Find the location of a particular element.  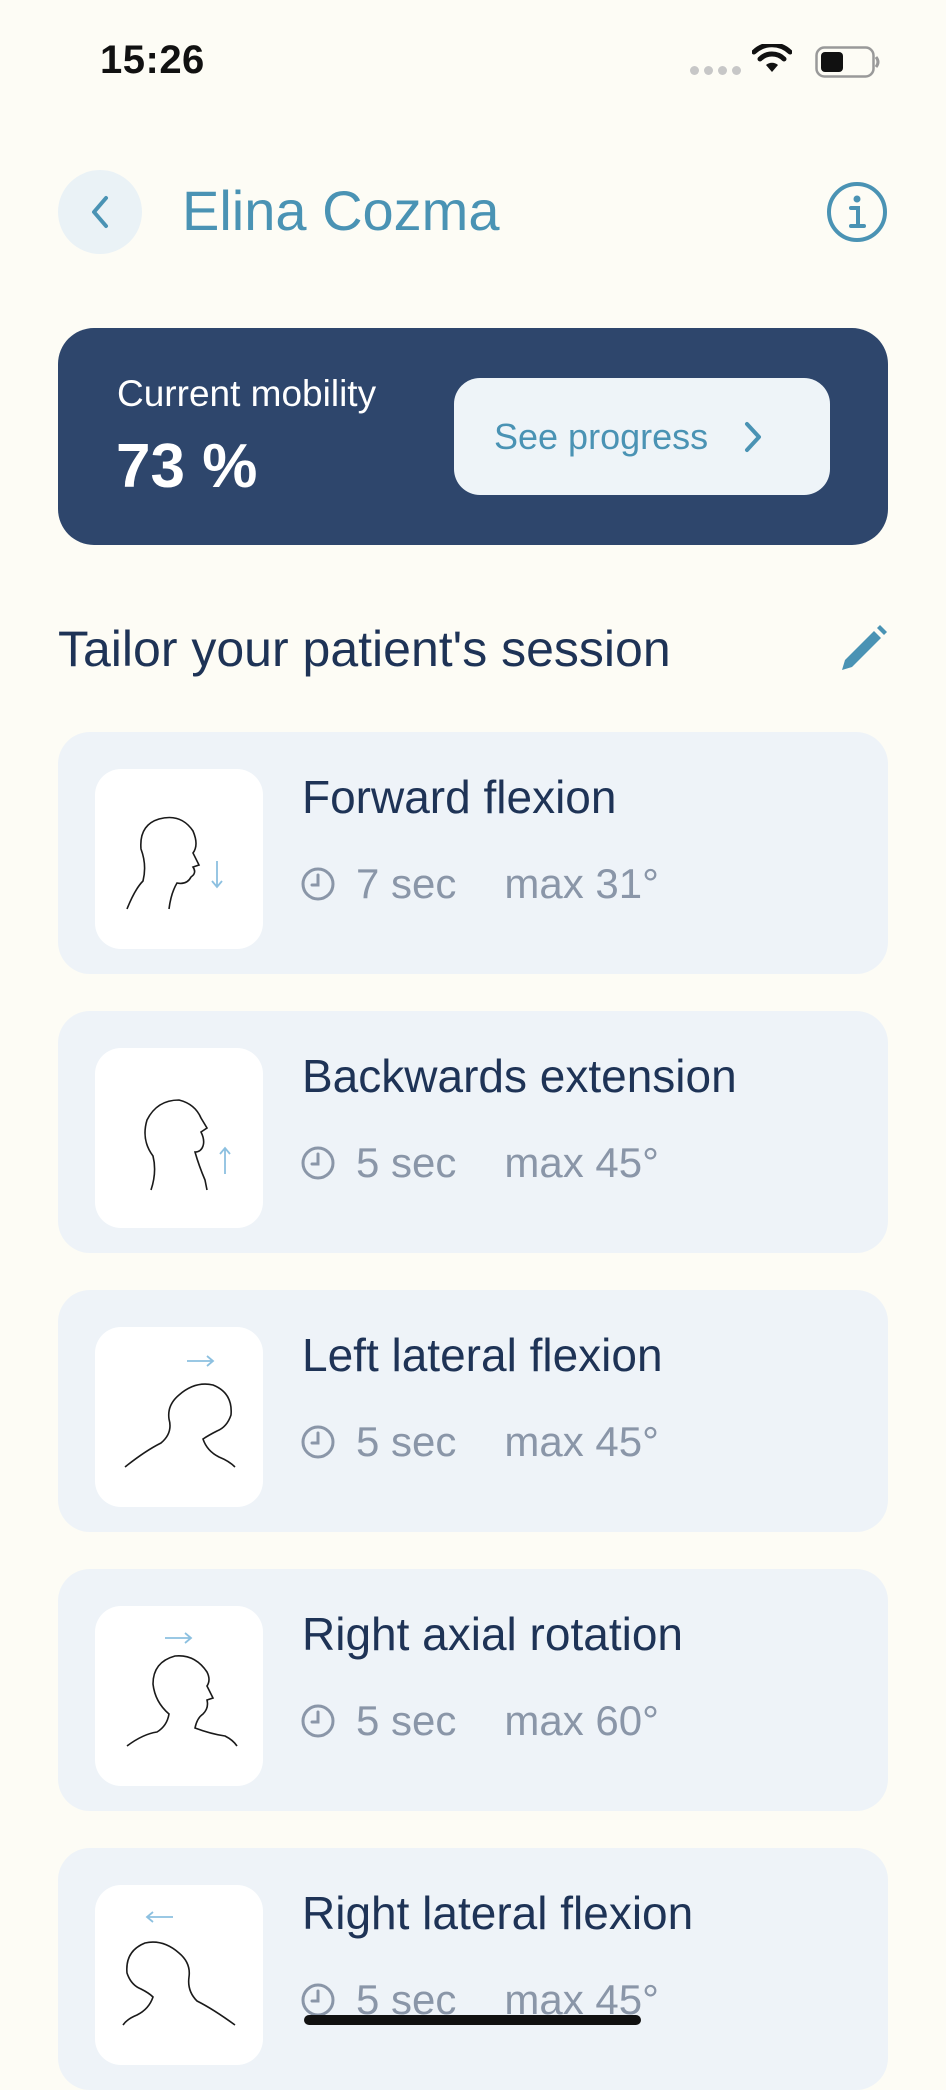

right-axial-rotation-illustration is located at coordinates (179, 1696).